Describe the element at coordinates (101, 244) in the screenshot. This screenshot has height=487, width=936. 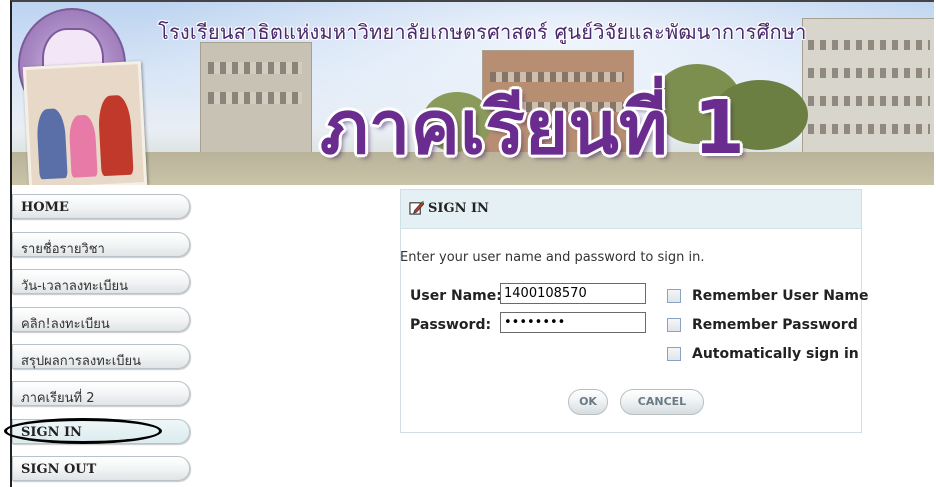
I see `sidebar-item-courses: รายชื่อรายวิชา` at that location.